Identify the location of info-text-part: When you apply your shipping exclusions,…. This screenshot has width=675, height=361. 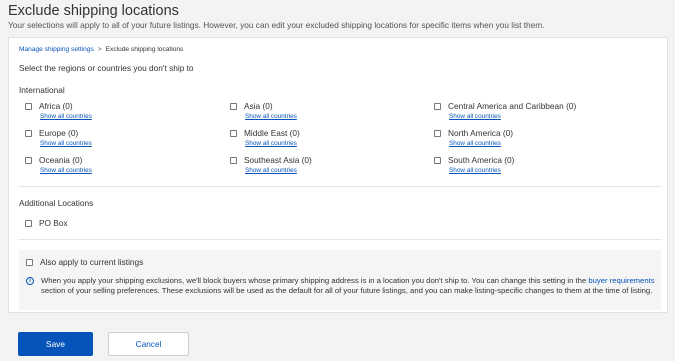
(315, 280).